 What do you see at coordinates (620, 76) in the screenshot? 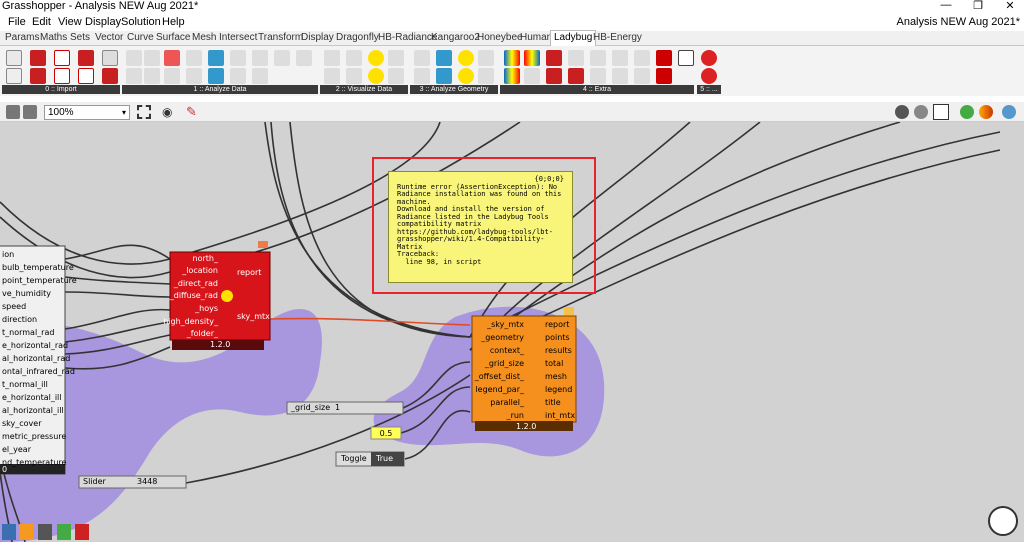
I see `person-read-icon` at bounding box center [620, 76].